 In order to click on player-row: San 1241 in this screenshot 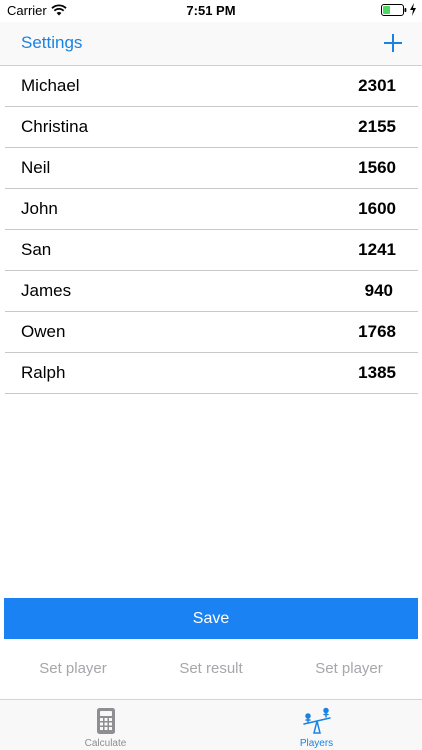, I will do `click(211, 250)`.